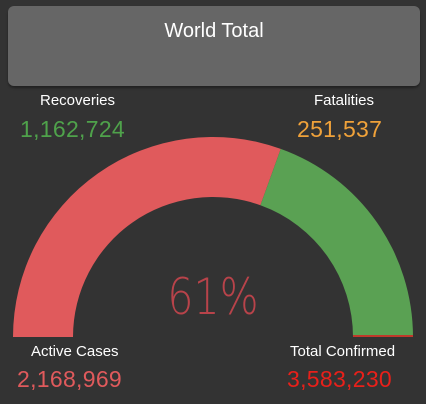 The height and width of the screenshot is (404, 426). Describe the element at coordinates (75, 351) in the screenshot. I see `active-cases-label: Active Cases` at that location.